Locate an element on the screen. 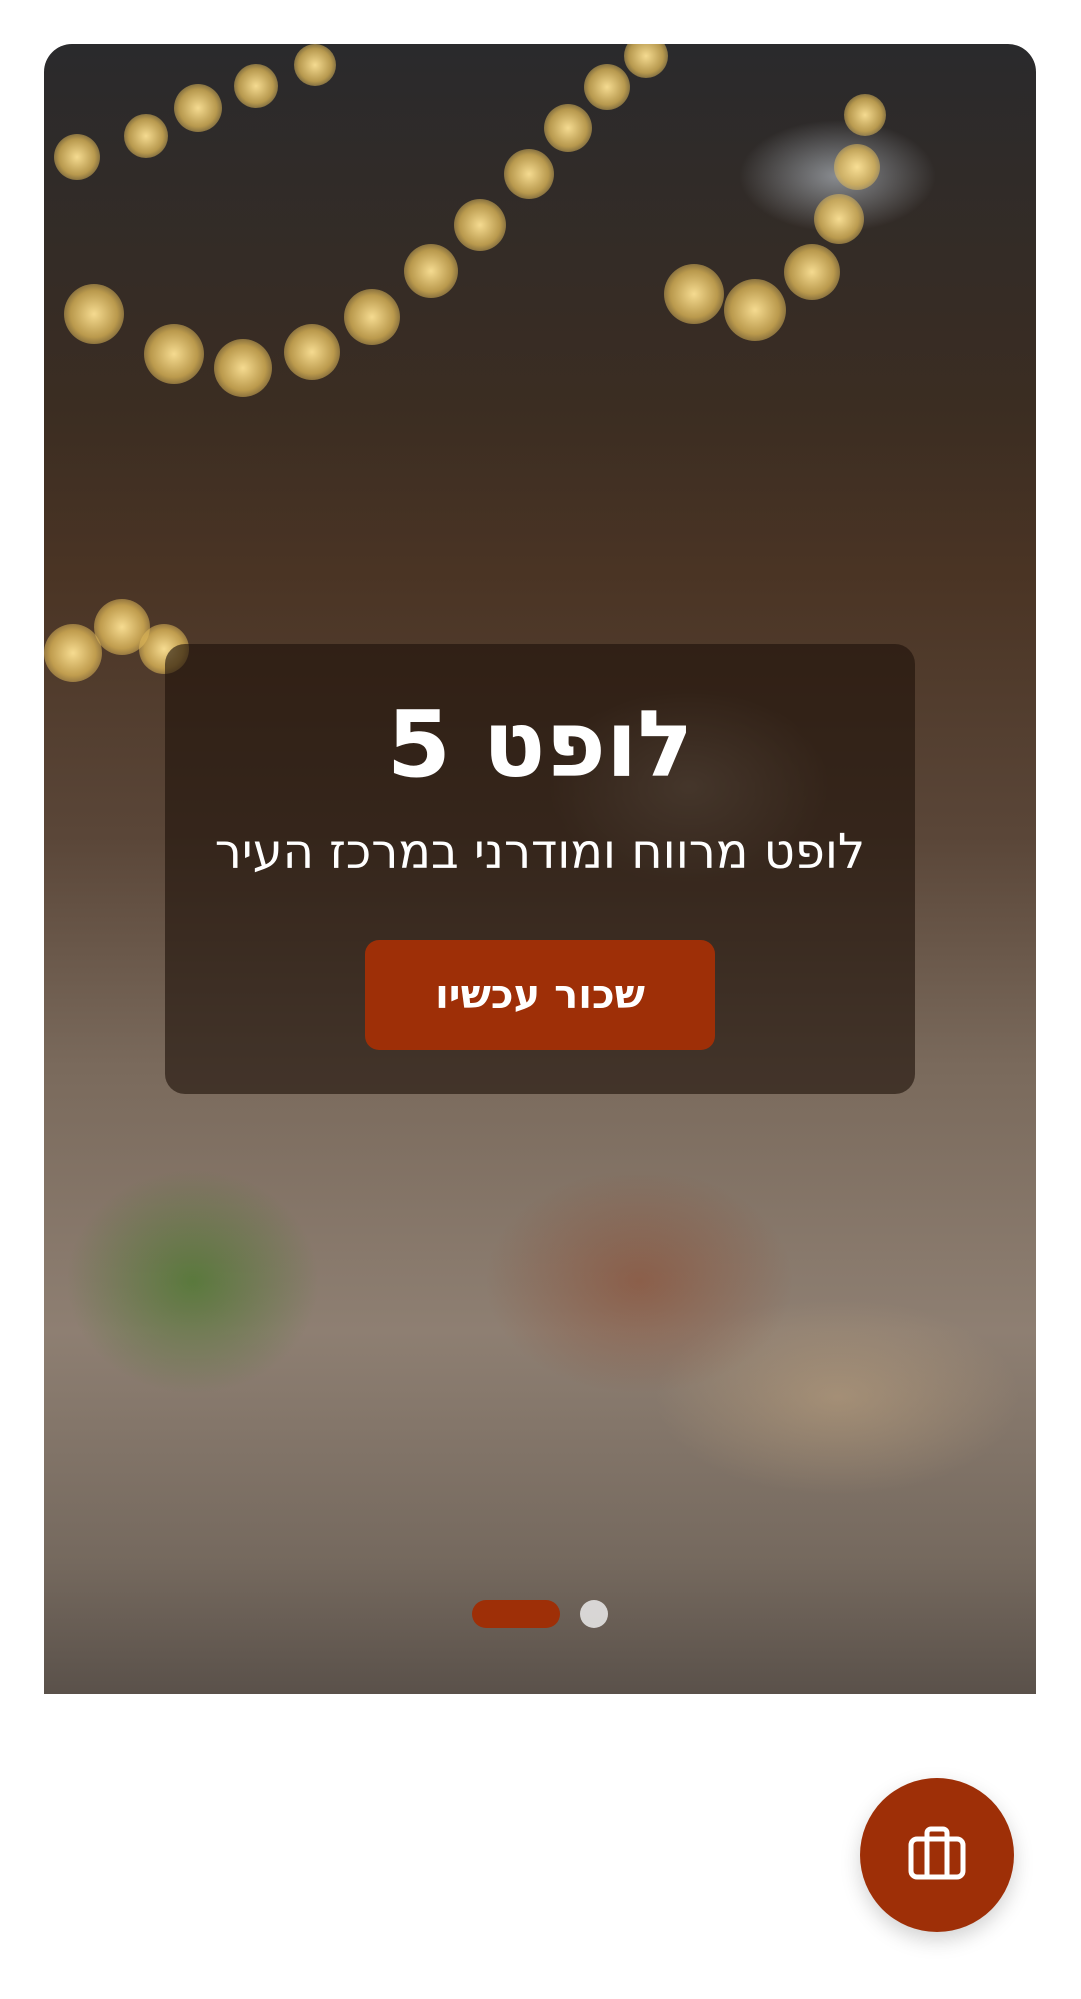 This screenshot has width=1081, height=1999. hero-subtitle: לופט מרווח ומודרני במרכז העיר is located at coordinates (540, 852).